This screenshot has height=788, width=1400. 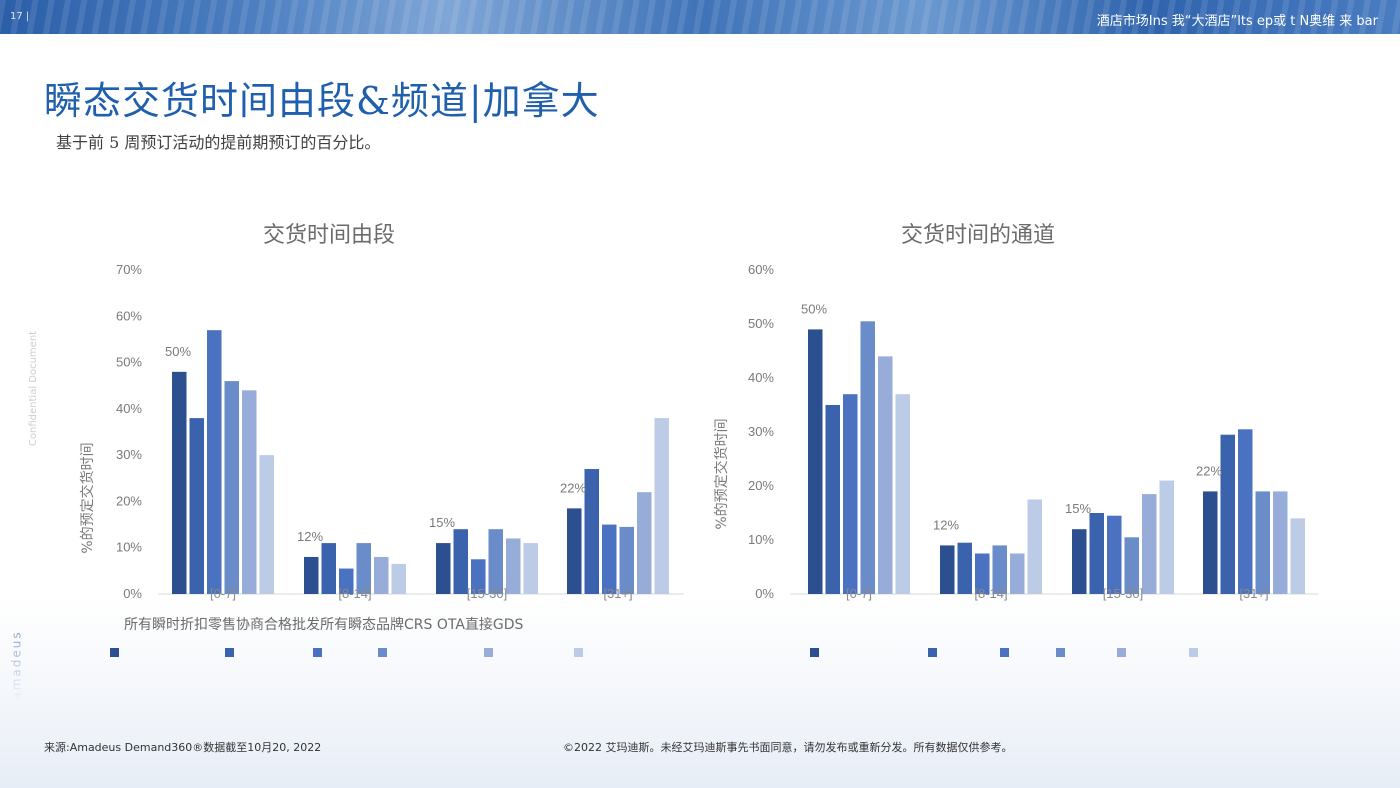 I want to click on footer-source: 来源:Amadeus Demand360®数据截至10月20, 2022, so click(x=183, y=747).